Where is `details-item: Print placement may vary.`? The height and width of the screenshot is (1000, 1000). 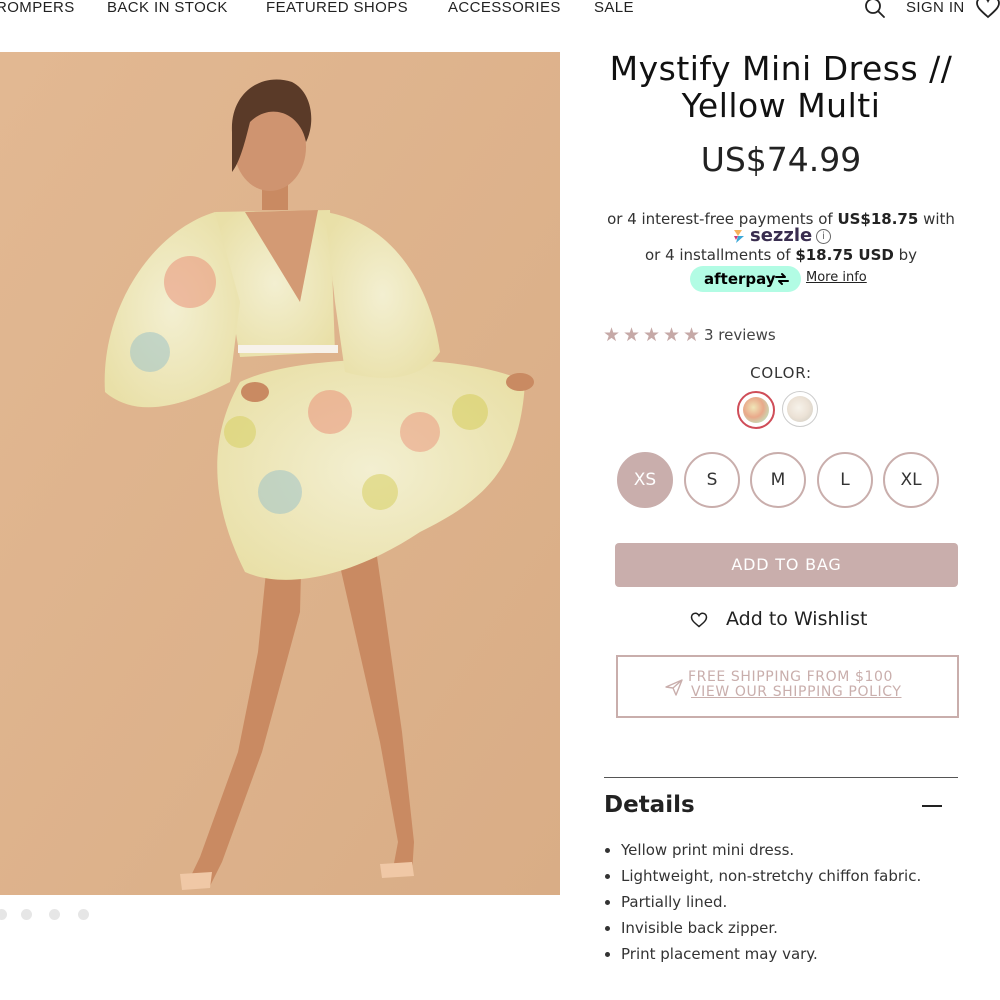
details-item: Print placement may vary. is located at coordinates (769, 954).